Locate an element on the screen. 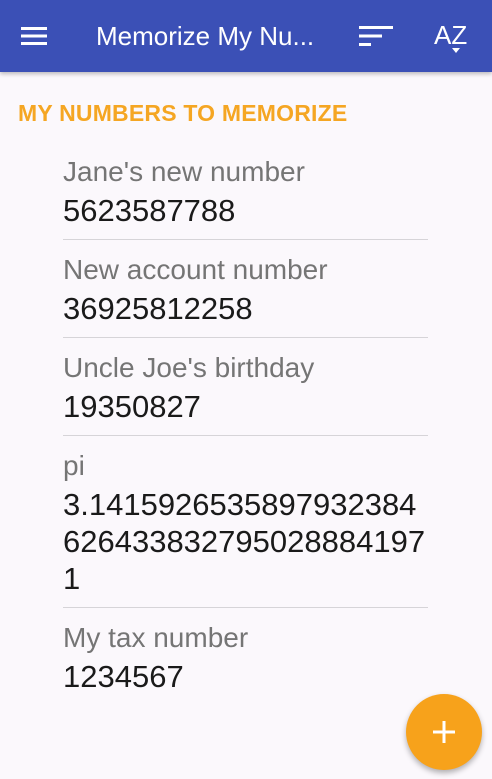 Image resolution: width=492 pixels, height=779 pixels. item-label: Jane's new number is located at coordinates (184, 171).